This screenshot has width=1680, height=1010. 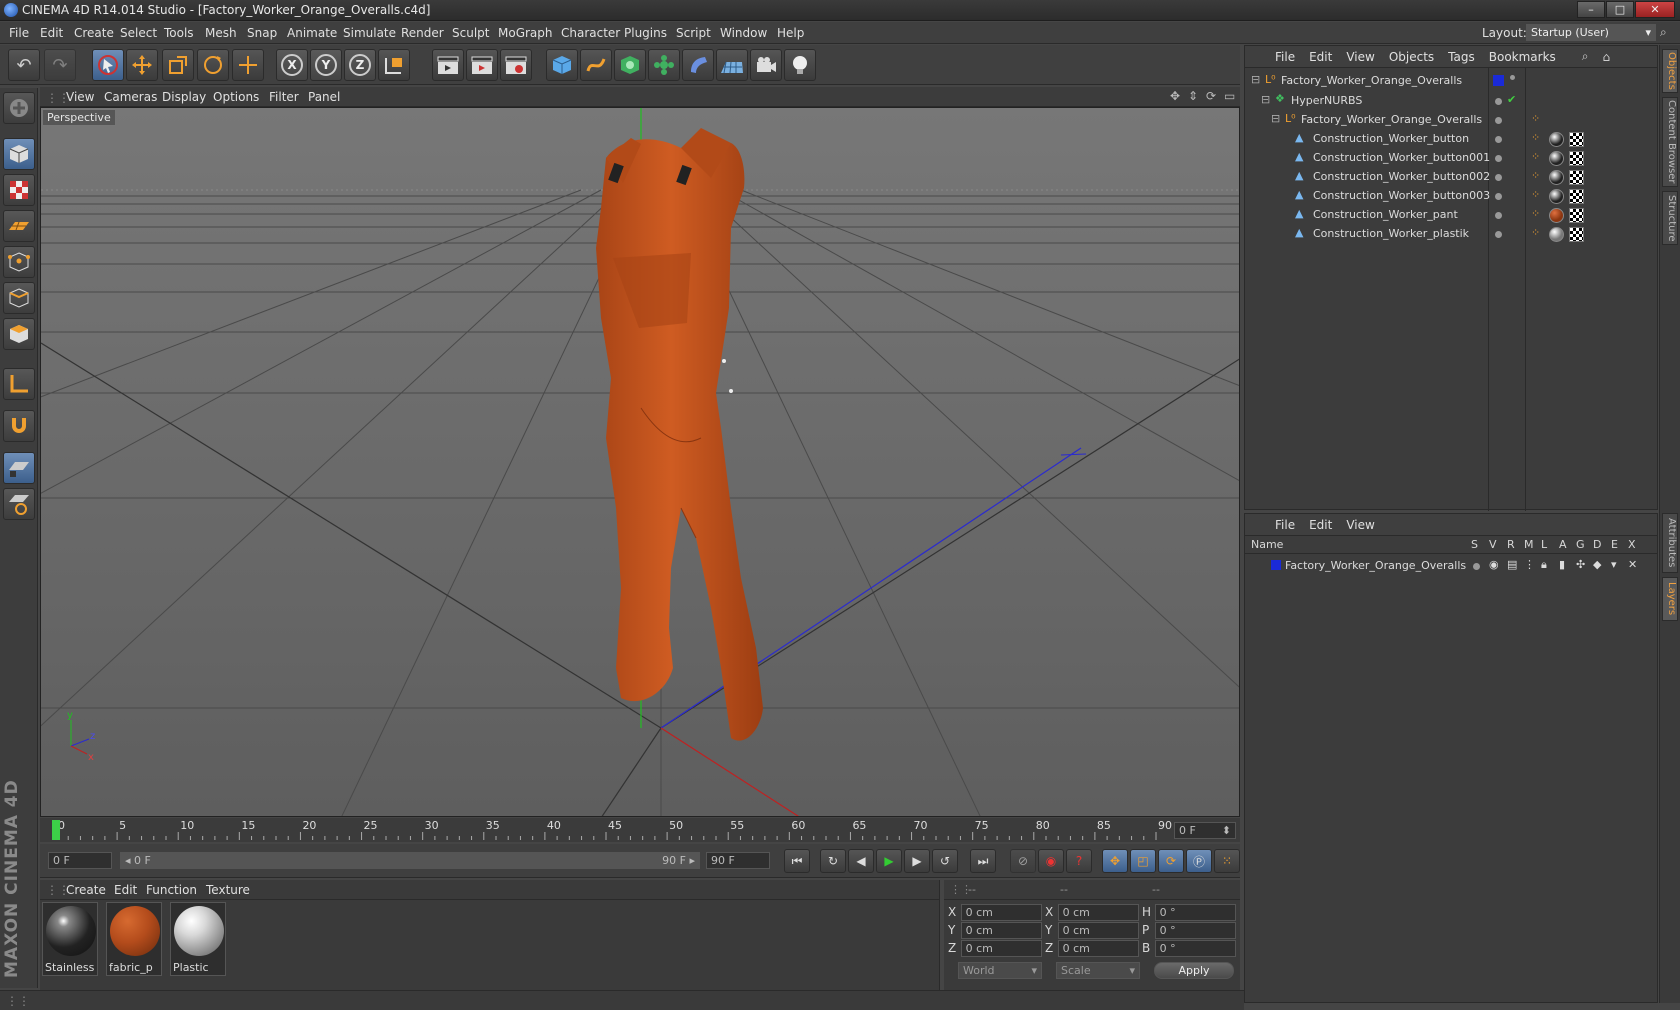 What do you see at coordinates (213, 65) in the screenshot?
I see `rotate-tool-button` at bounding box center [213, 65].